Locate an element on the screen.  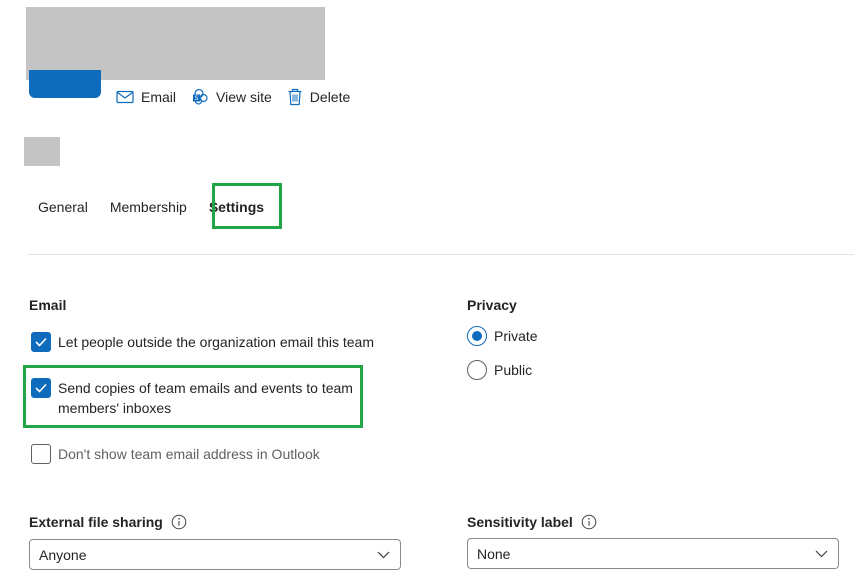
tab-divider is located at coordinates (441, 254).